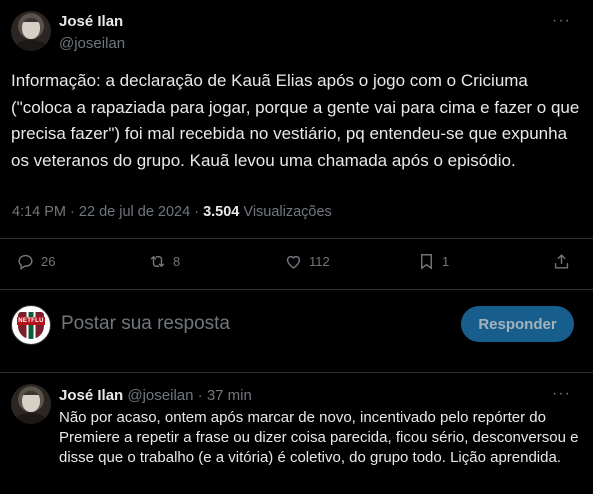 The width and height of the screenshot is (593, 494). What do you see at coordinates (433, 261) in the screenshot?
I see `bookmark-button: 1` at bounding box center [433, 261].